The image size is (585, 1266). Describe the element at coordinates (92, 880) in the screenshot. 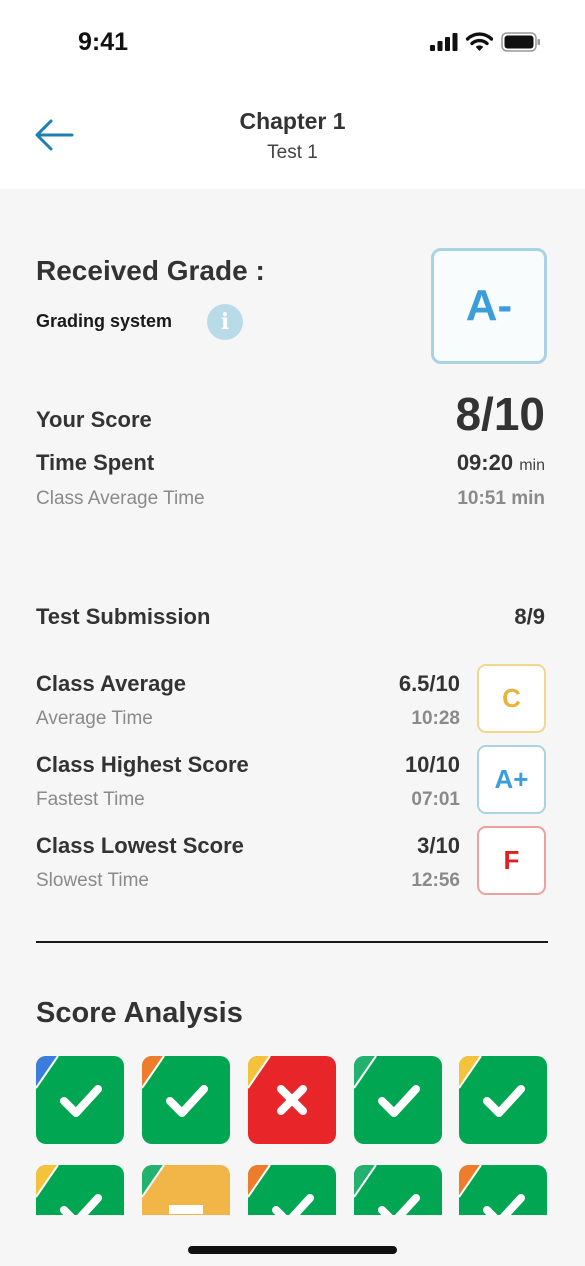

I see `slowest-time-label: Slowest Time` at that location.